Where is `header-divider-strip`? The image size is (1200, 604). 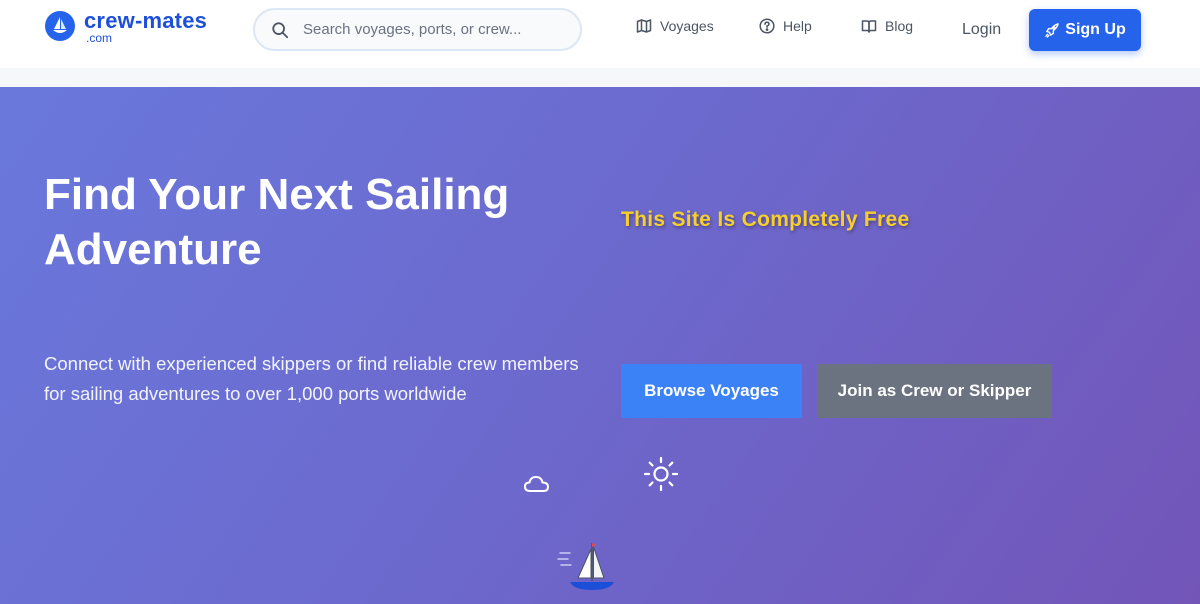
header-divider-strip is located at coordinates (600, 77).